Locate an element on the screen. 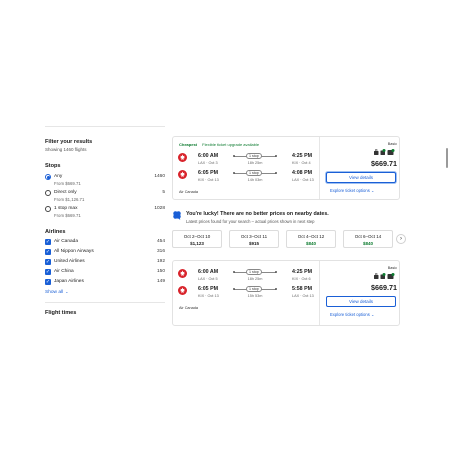  next-dates-arrow-button: › is located at coordinates (401, 239).